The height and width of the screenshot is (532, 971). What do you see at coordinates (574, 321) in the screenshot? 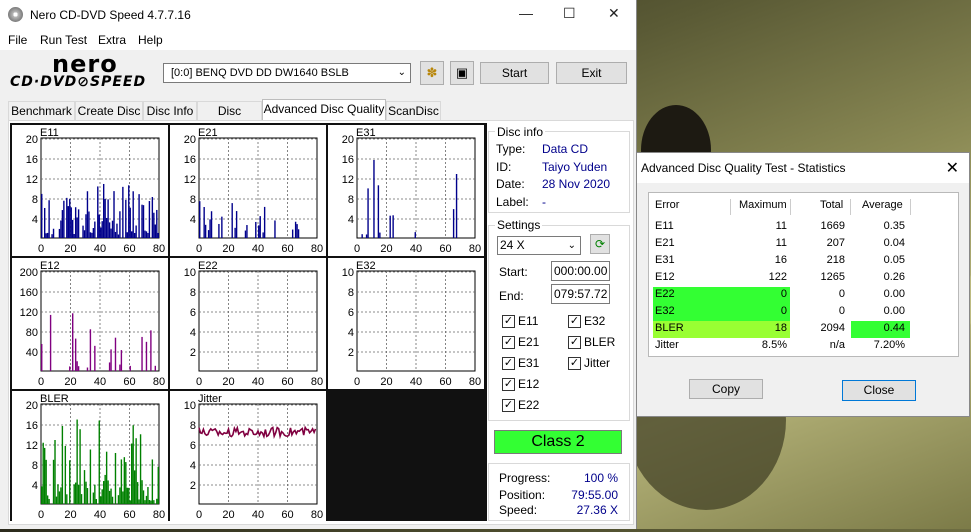
I see `checkbox-e32: ✓` at bounding box center [574, 321].